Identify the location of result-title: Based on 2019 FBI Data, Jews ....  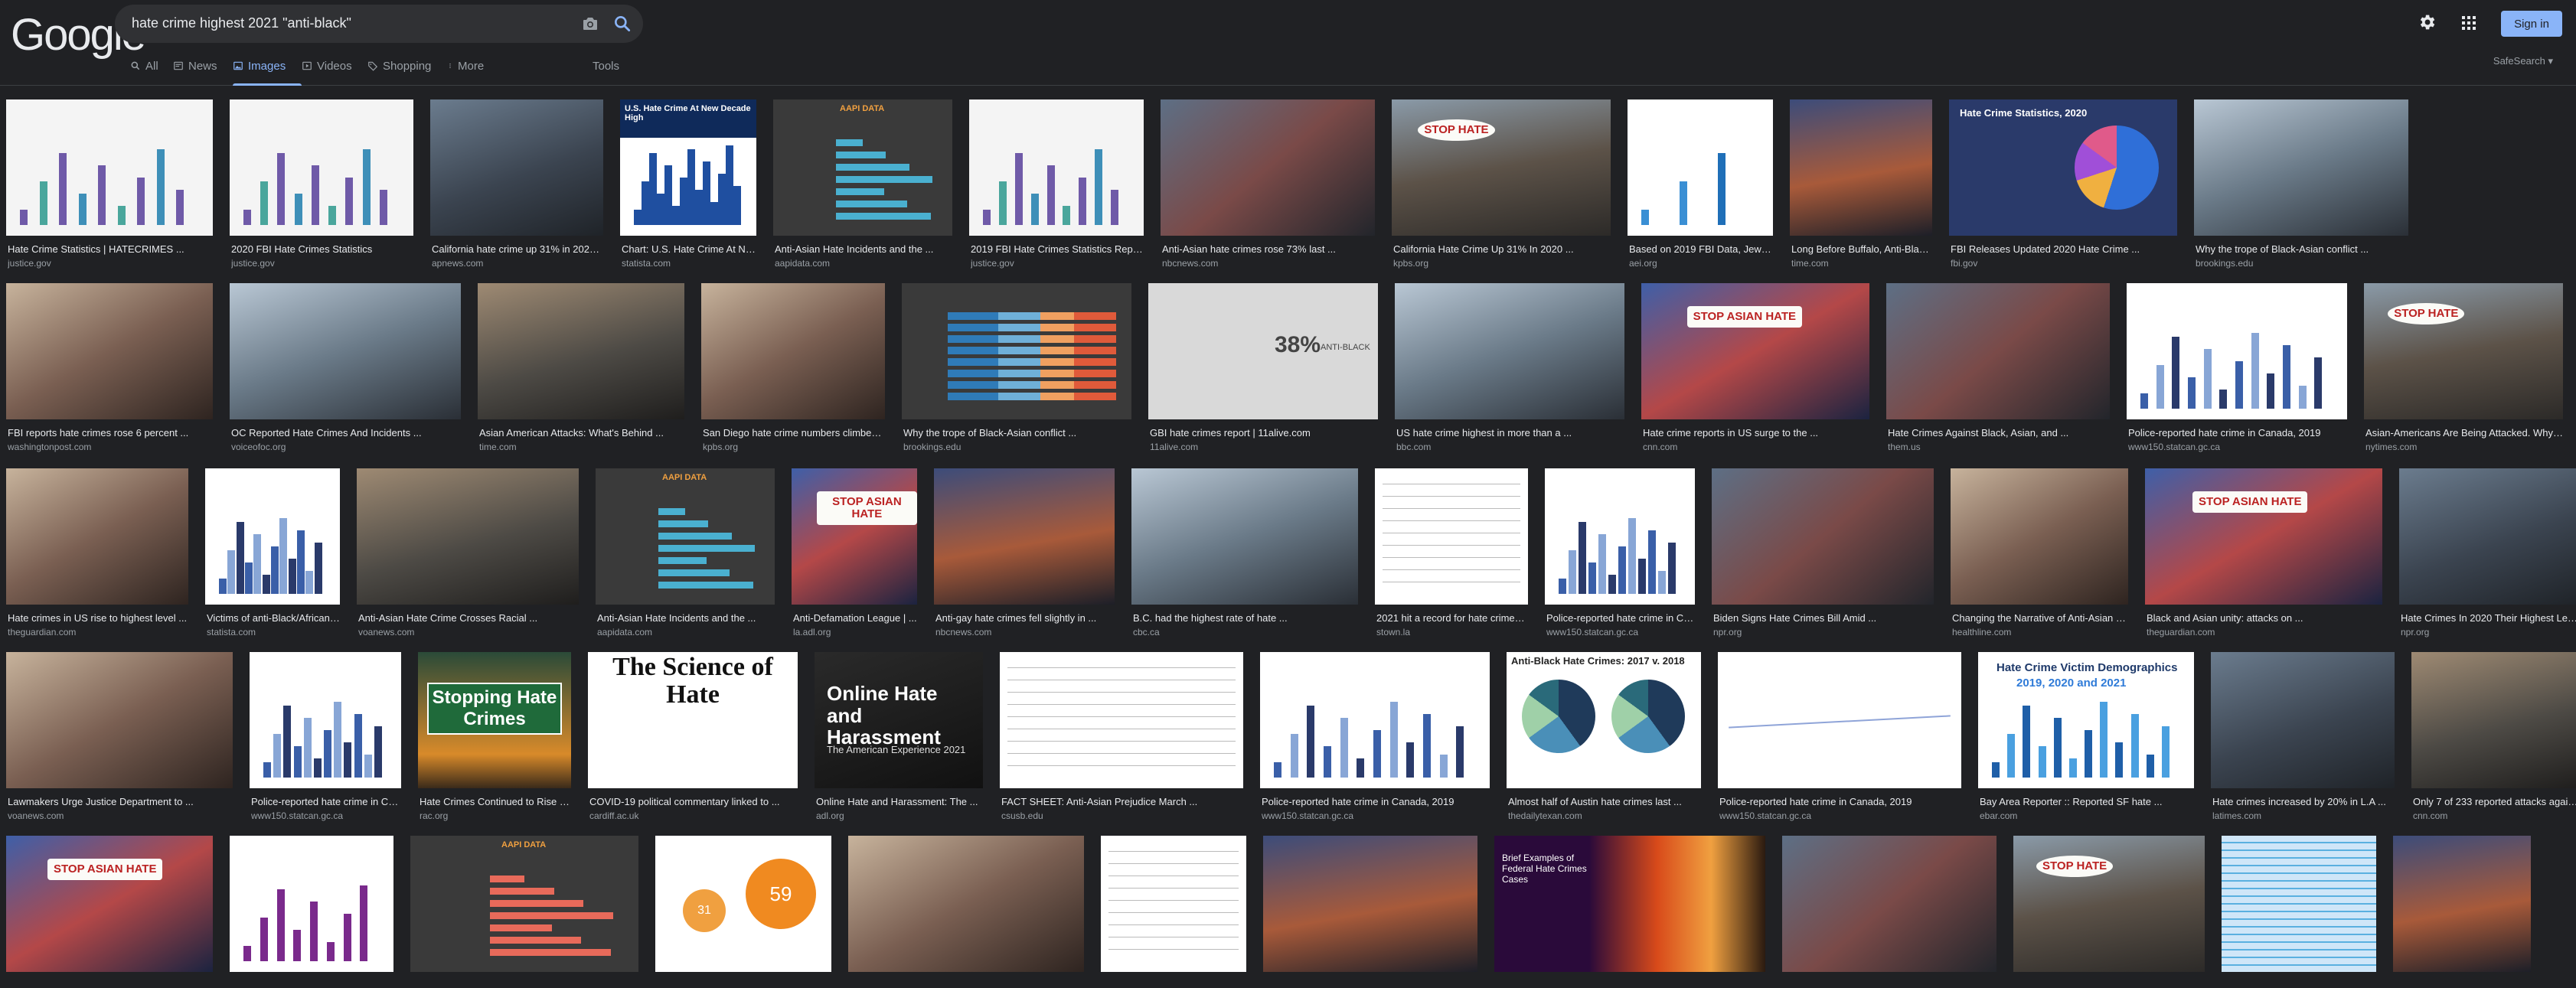
(1701, 249).